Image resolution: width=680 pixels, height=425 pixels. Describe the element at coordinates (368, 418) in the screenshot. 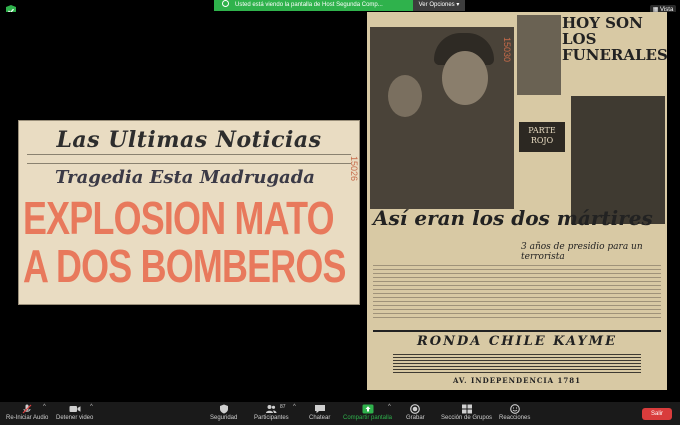

I see `share-screen-label: Compartir pantalla` at that location.